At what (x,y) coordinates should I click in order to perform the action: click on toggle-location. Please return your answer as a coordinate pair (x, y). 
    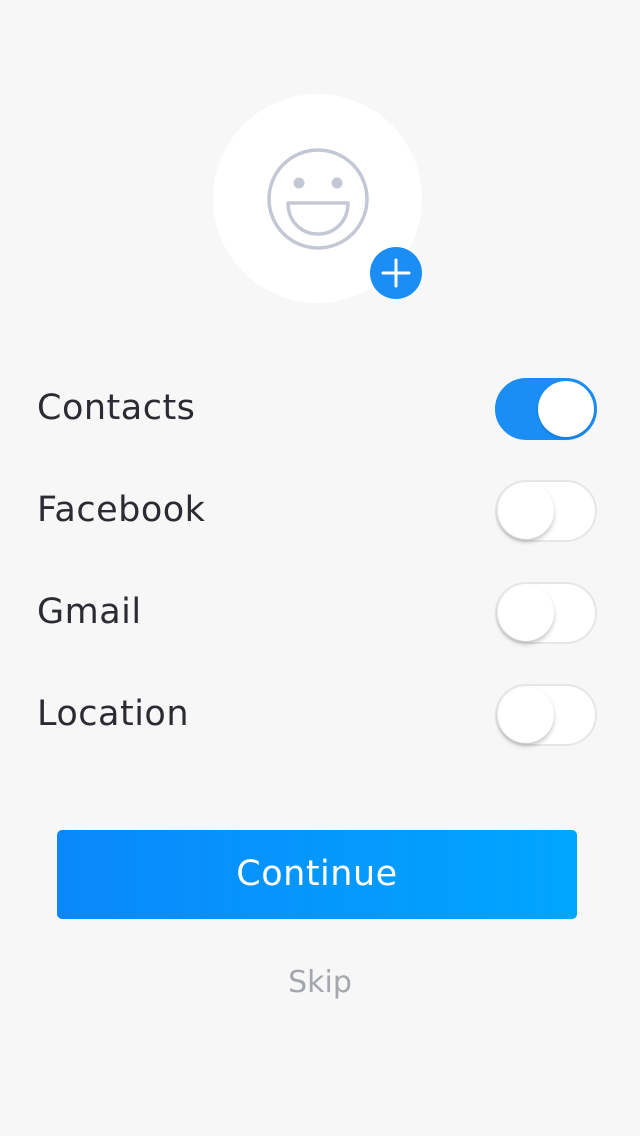
    Looking at the image, I should click on (546, 715).